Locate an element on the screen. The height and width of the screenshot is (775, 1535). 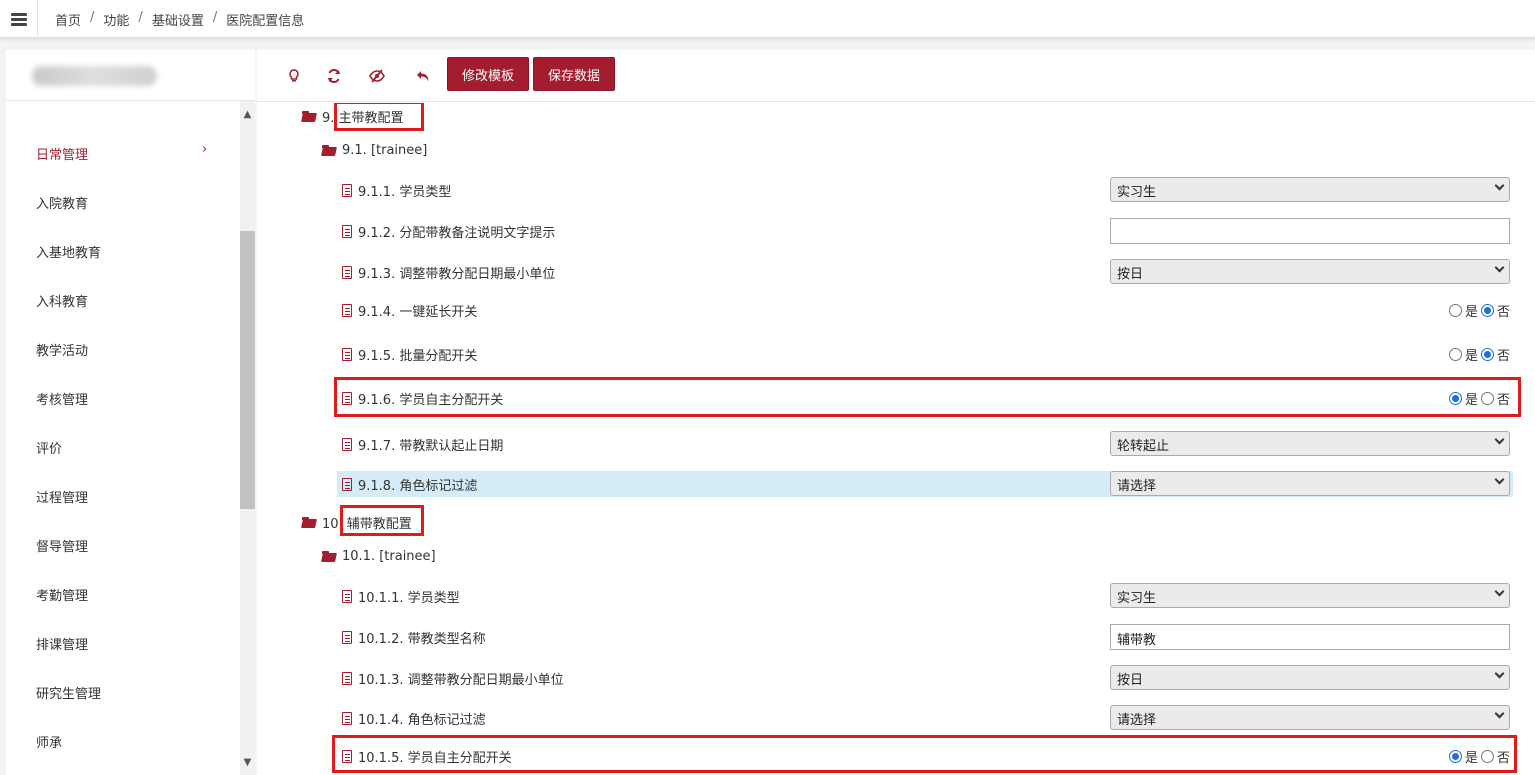
note-hint-input is located at coordinates (1310, 231).